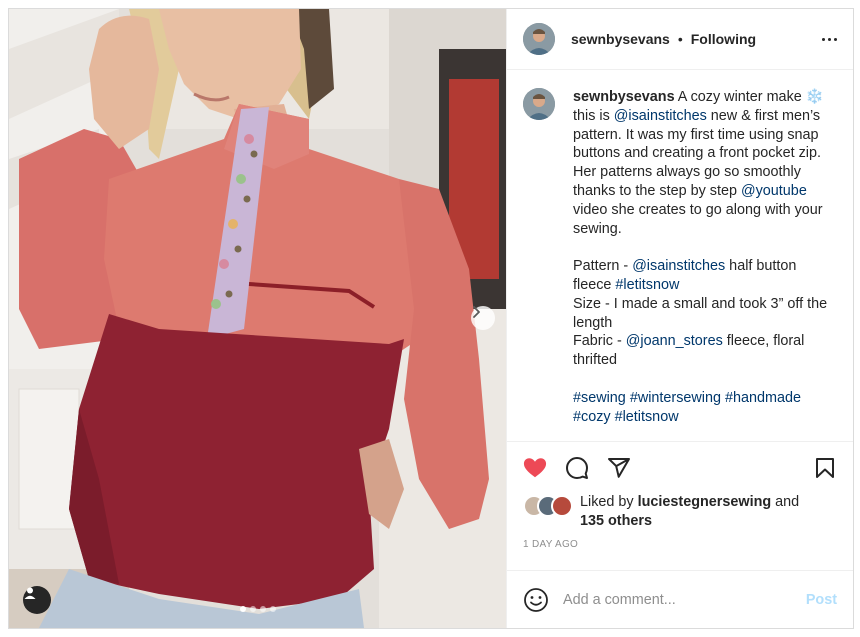 Image resolution: width=860 pixels, height=637 pixels. What do you see at coordinates (785, 502) in the screenshot?
I see `likes-connector: and` at bounding box center [785, 502].